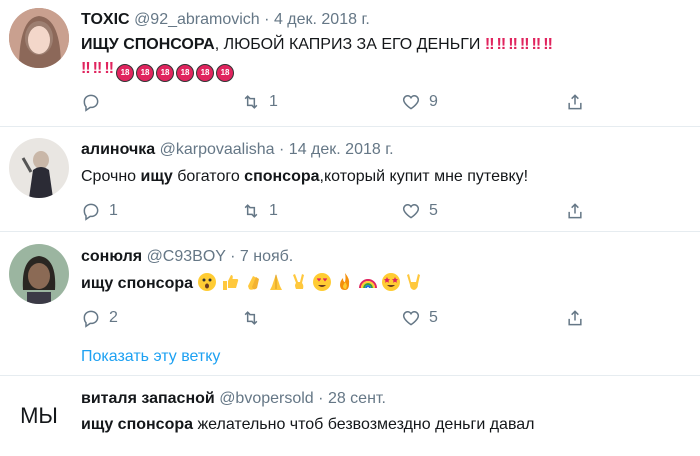 This screenshot has width=700, height=456. I want to click on user-name: сонюля, so click(111, 256).